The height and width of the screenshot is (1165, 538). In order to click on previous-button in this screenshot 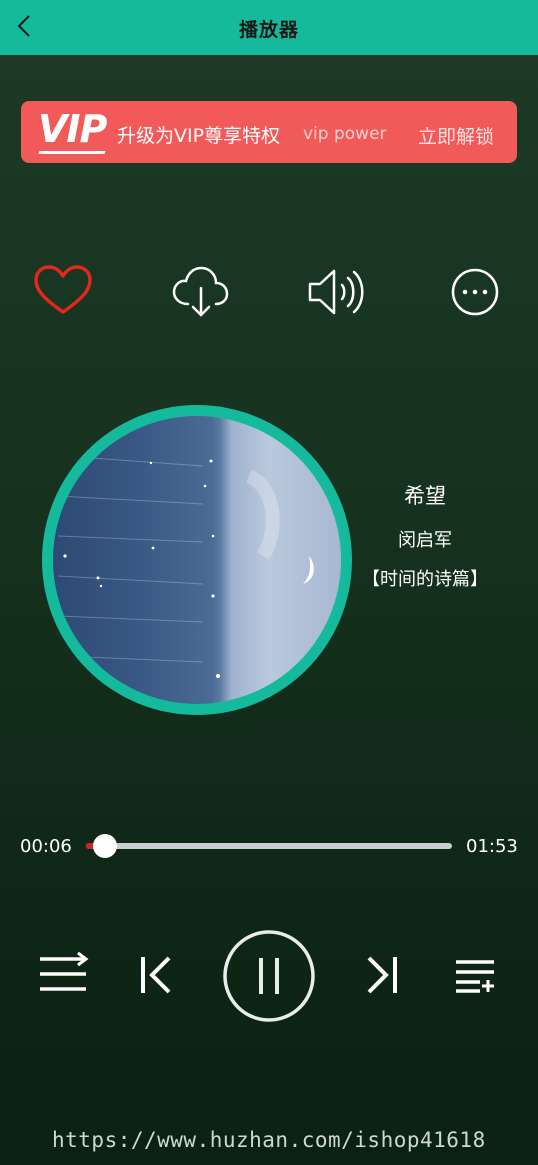, I will do `click(156, 975)`.